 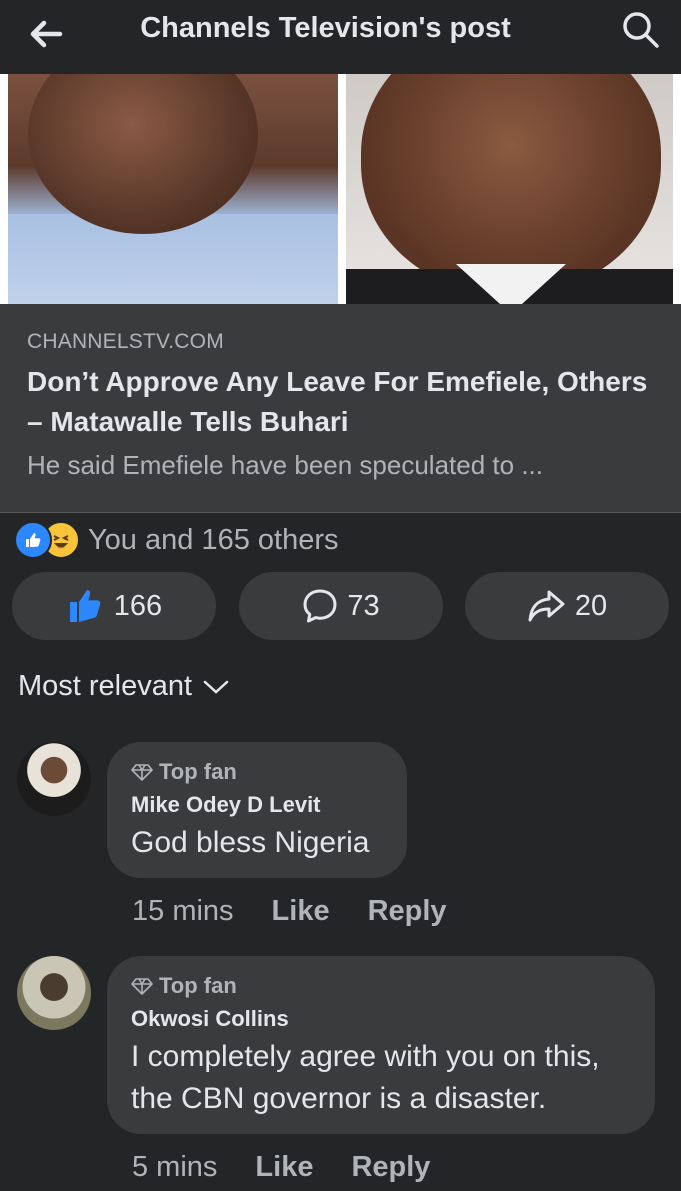 I want to click on comment-count: 73, so click(x=363, y=605).